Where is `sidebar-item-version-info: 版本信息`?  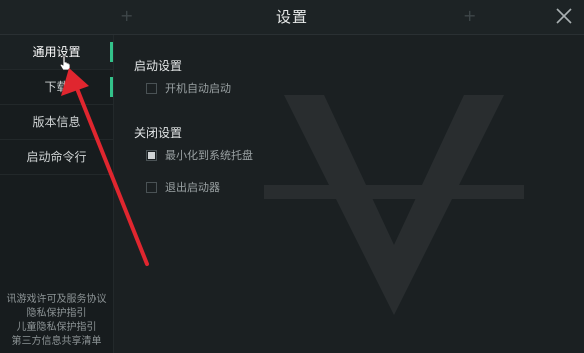 sidebar-item-version-info: 版本信息 is located at coordinates (56, 122).